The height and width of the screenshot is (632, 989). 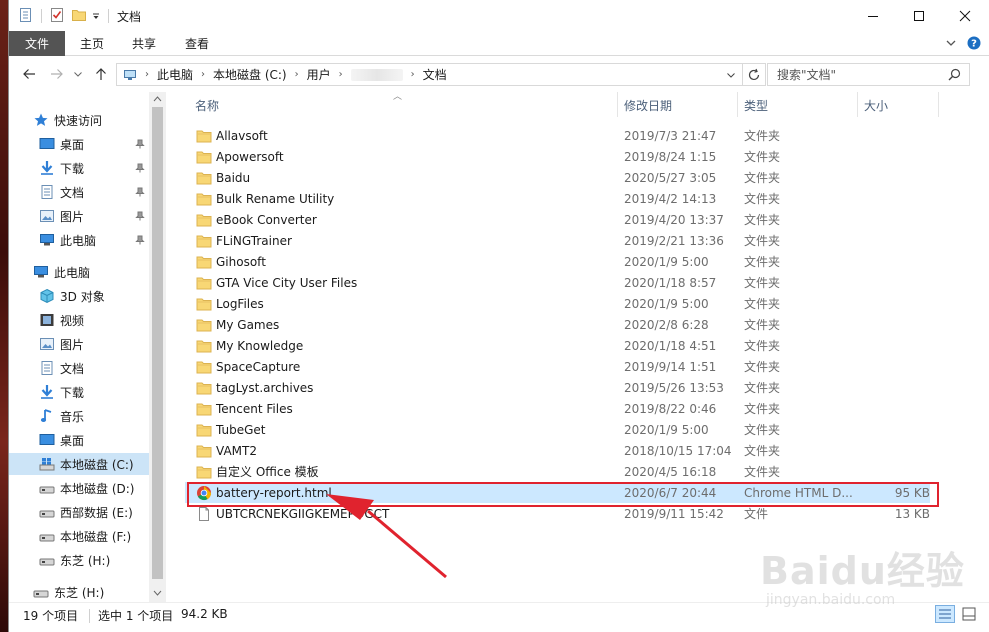 What do you see at coordinates (79, 368) in the screenshot?
I see `nav-documents: 文档` at bounding box center [79, 368].